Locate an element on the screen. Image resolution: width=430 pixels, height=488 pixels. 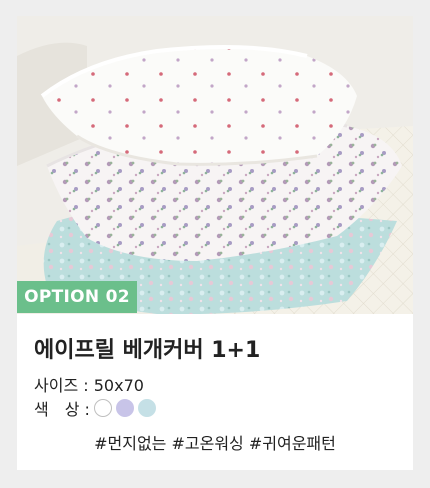
color-row: 색 상 : is located at coordinates (97, 408).